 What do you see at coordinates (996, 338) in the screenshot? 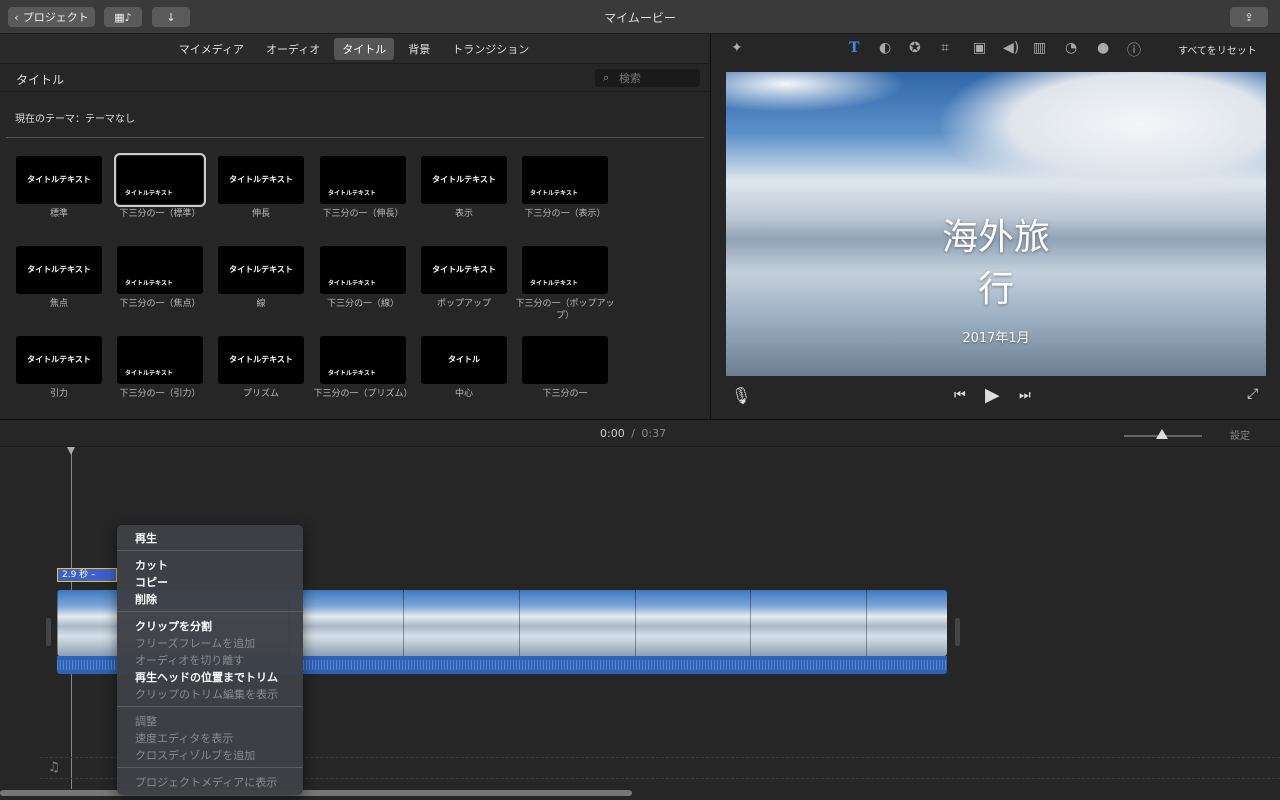
I see `video-subtitle-text: 2017年1月` at bounding box center [996, 338].